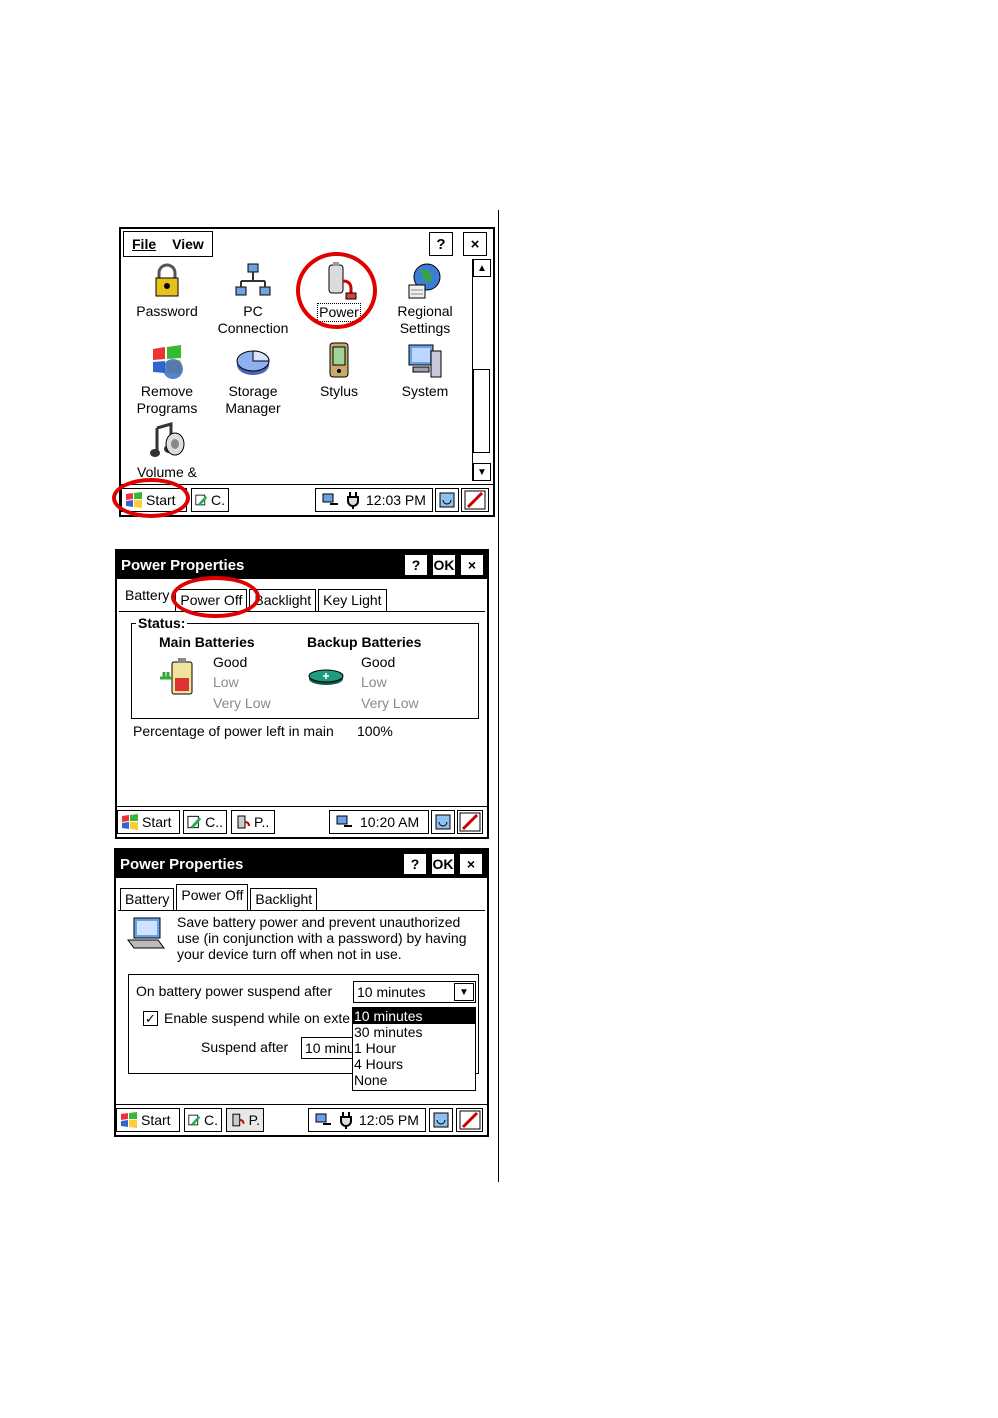  I want to click on clock: 12:05 PM, so click(389, 1120).